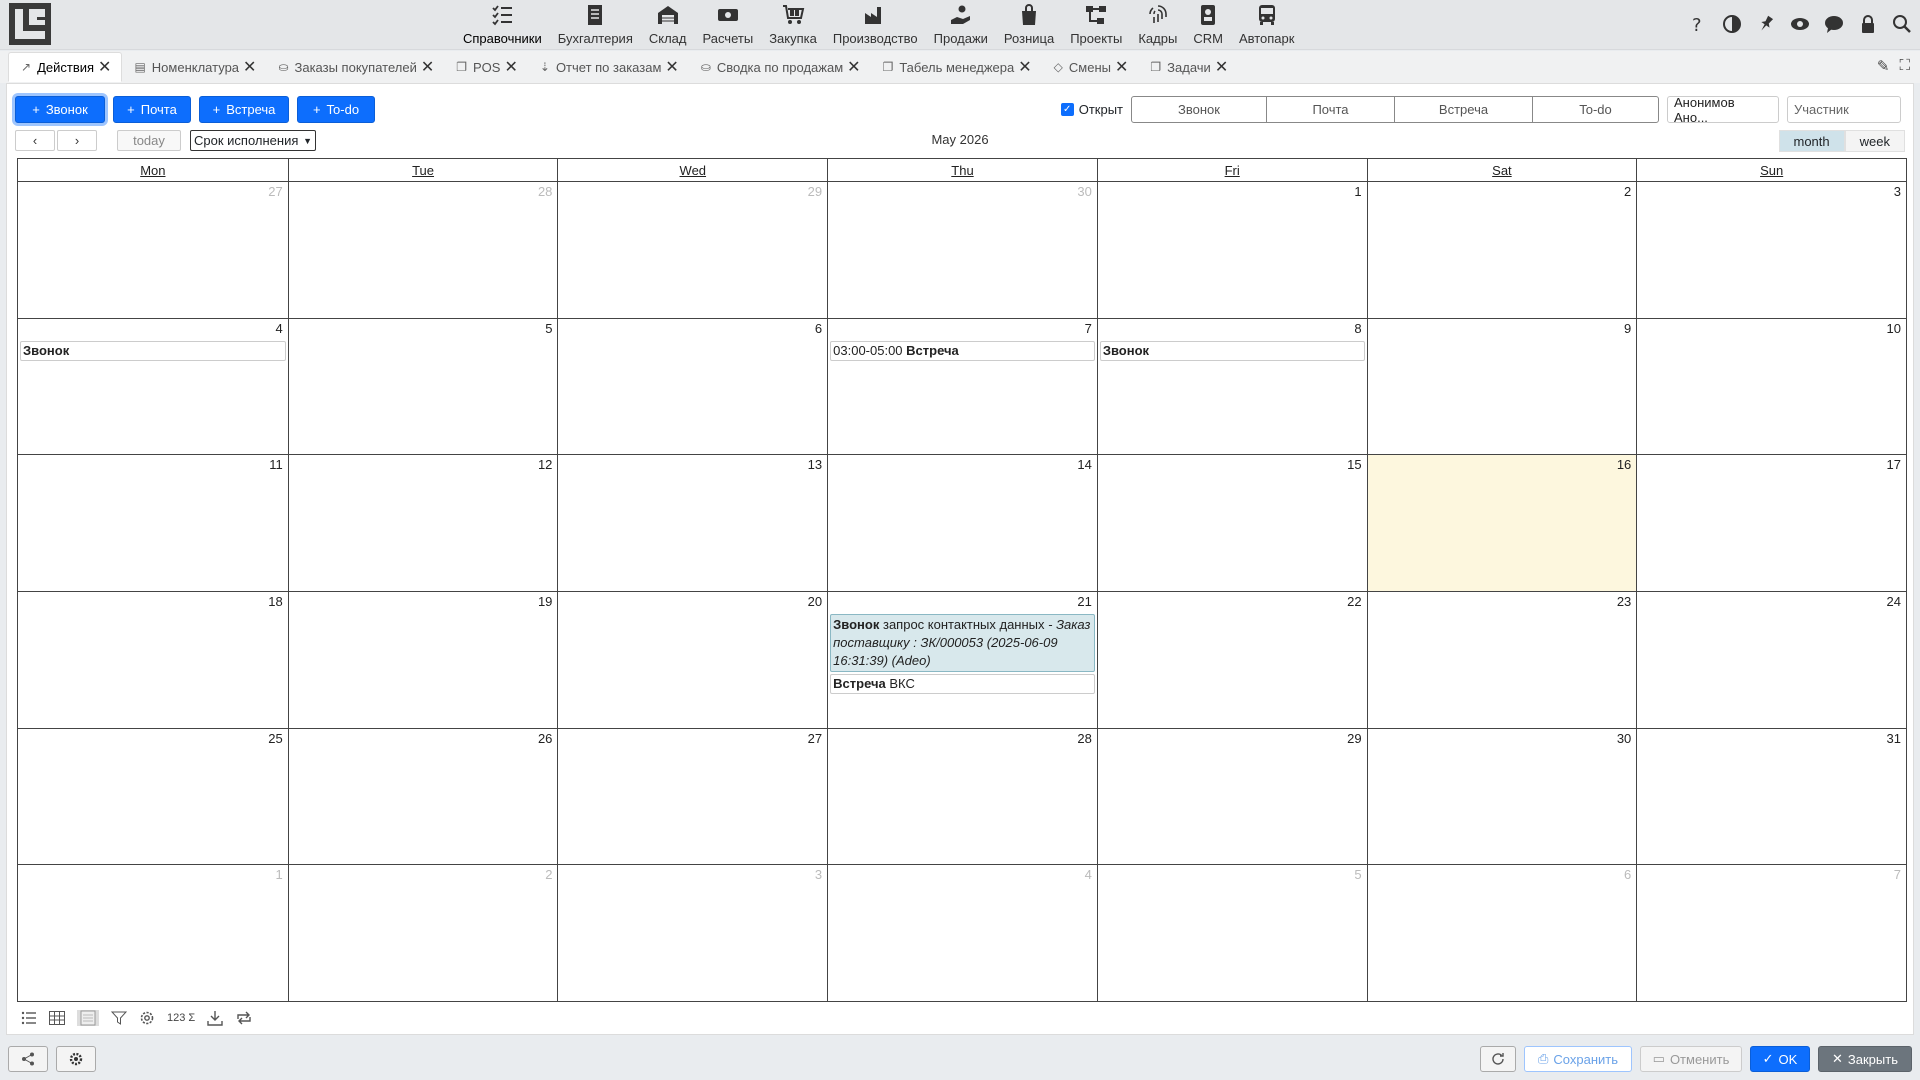 Image resolution: width=1920 pixels, height=1080 pixels. What do you see at coordinates (1231, 796) in the screenshot?
I see `day-cell: 29` at bounding box center [1231, 796].